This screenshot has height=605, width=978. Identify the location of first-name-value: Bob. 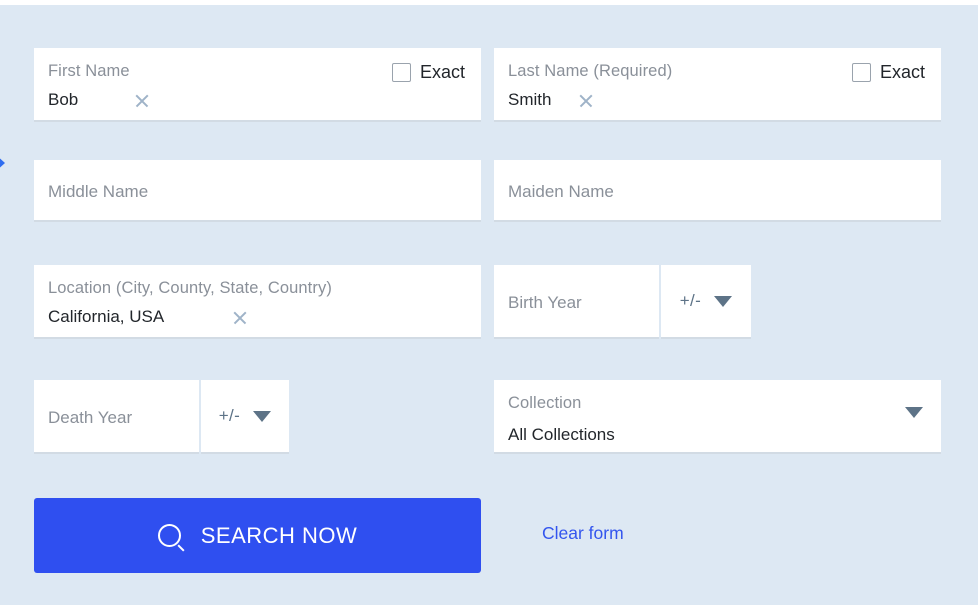
(63, 99).